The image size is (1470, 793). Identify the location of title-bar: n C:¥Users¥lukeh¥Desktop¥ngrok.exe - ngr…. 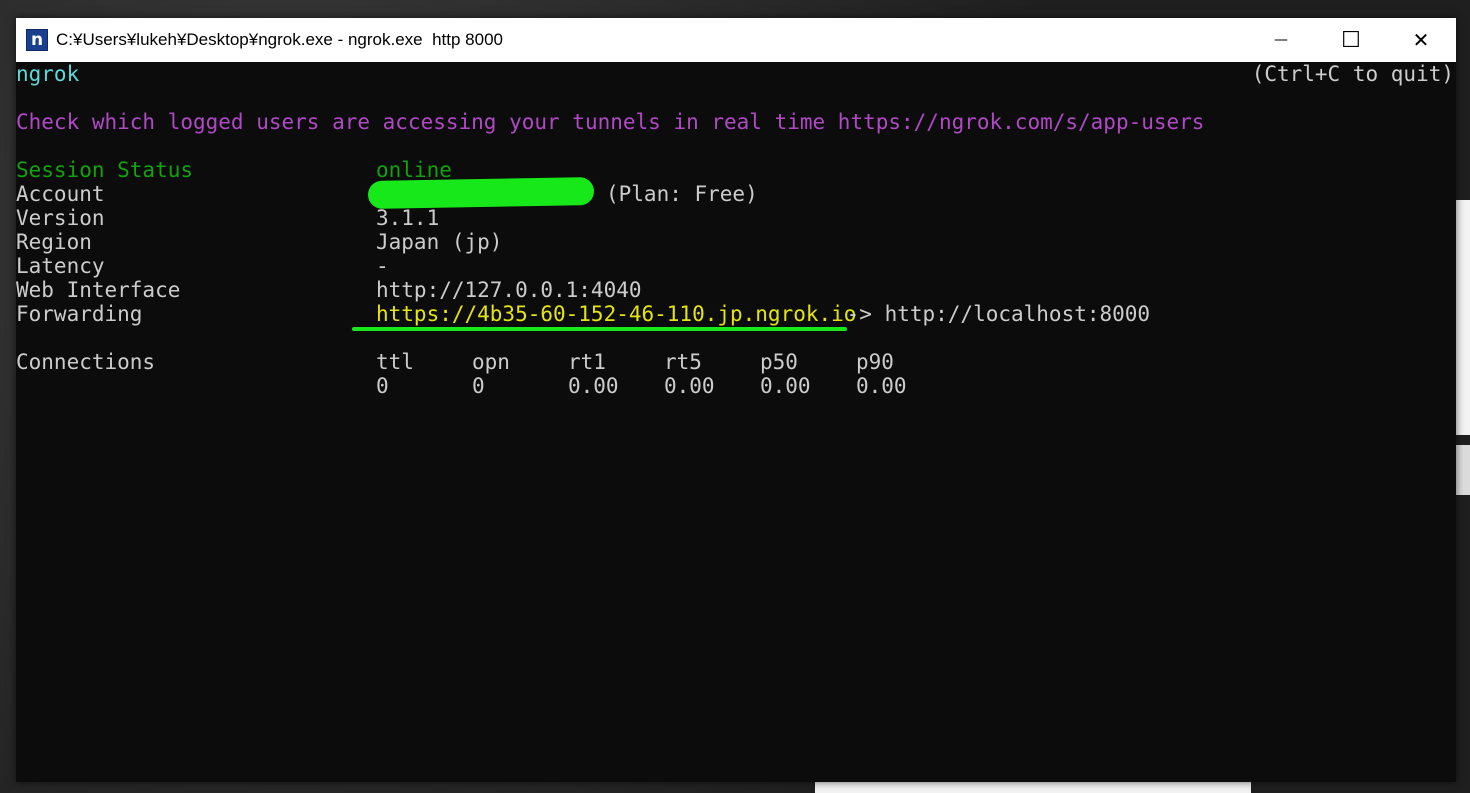
(736, 40).